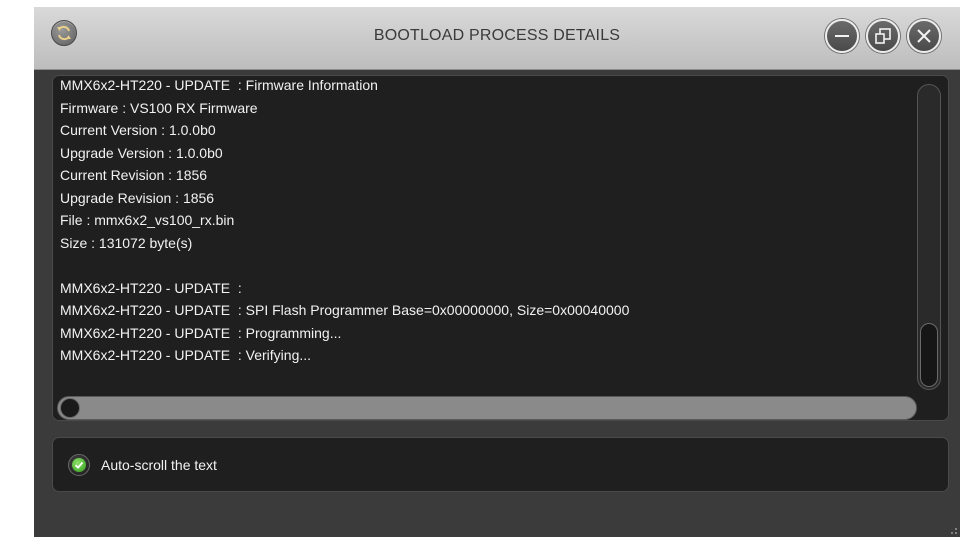 Image resolution: width=960 pixels, height=537 pixels. I want to click on checkmark-icon, so click(79, 465).